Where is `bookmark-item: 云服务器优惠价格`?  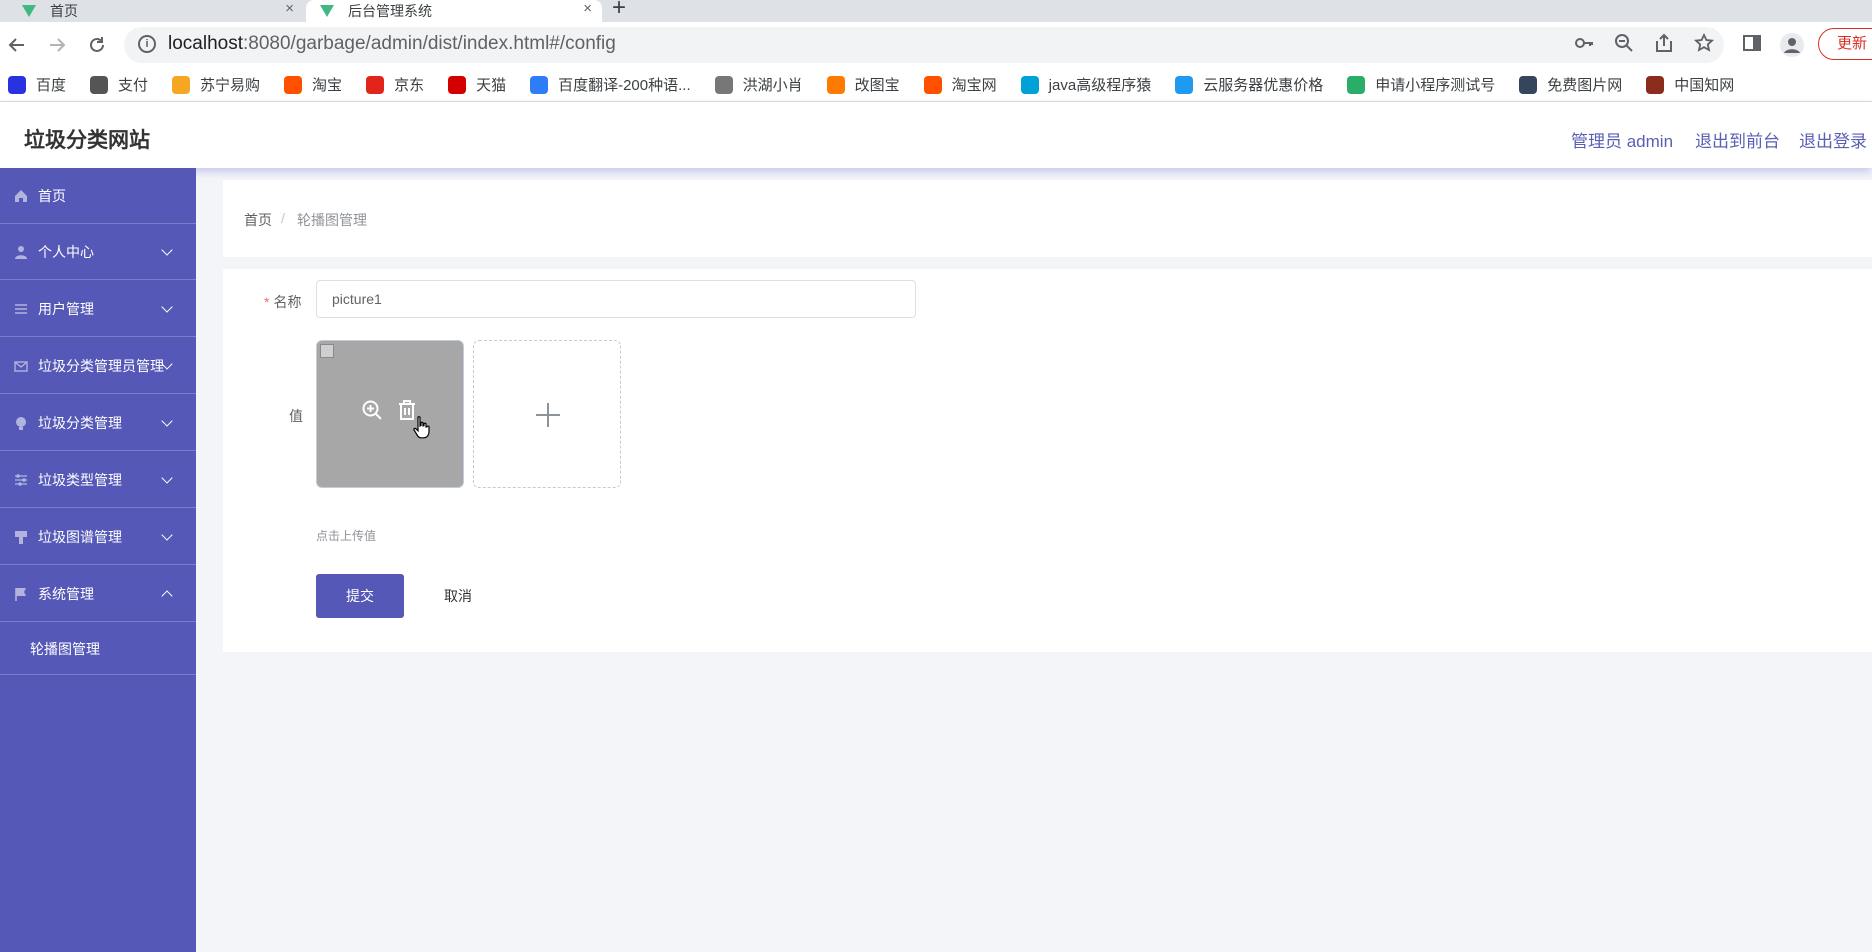
bookmark-item: 云服务器优惠价格 is located at coordinates (1249, 84).